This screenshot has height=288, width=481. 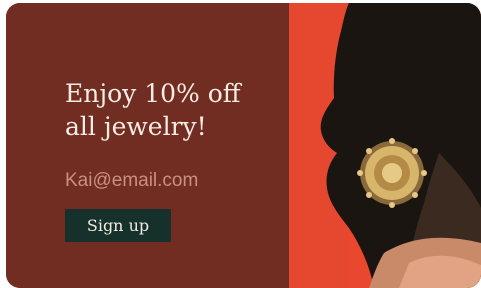 I want to click on headline-line-2: all jewelry!, so click(x=136, y=126).